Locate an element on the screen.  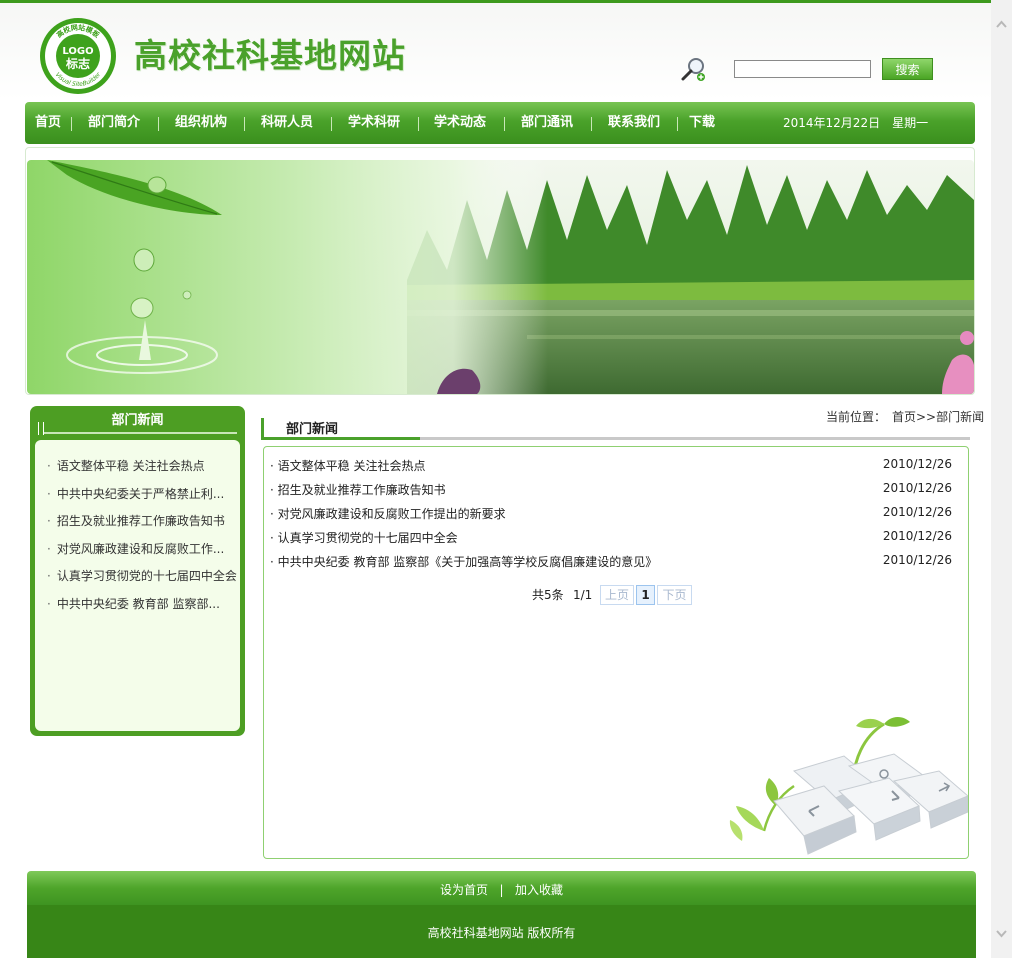
chevron-down-icon is located at coordinates (1001, 933).